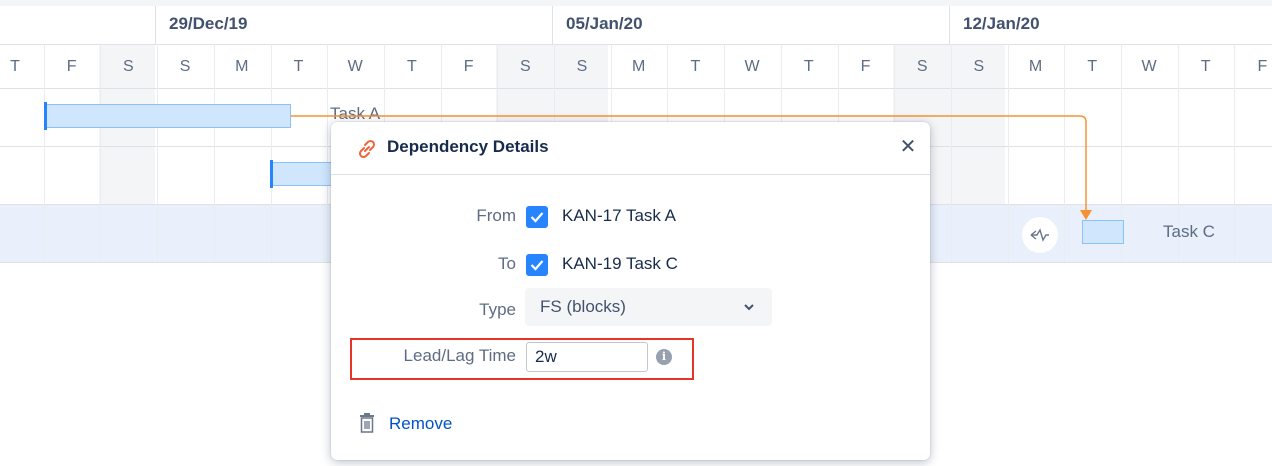  I want to click on link-icon, so click(367, 149).